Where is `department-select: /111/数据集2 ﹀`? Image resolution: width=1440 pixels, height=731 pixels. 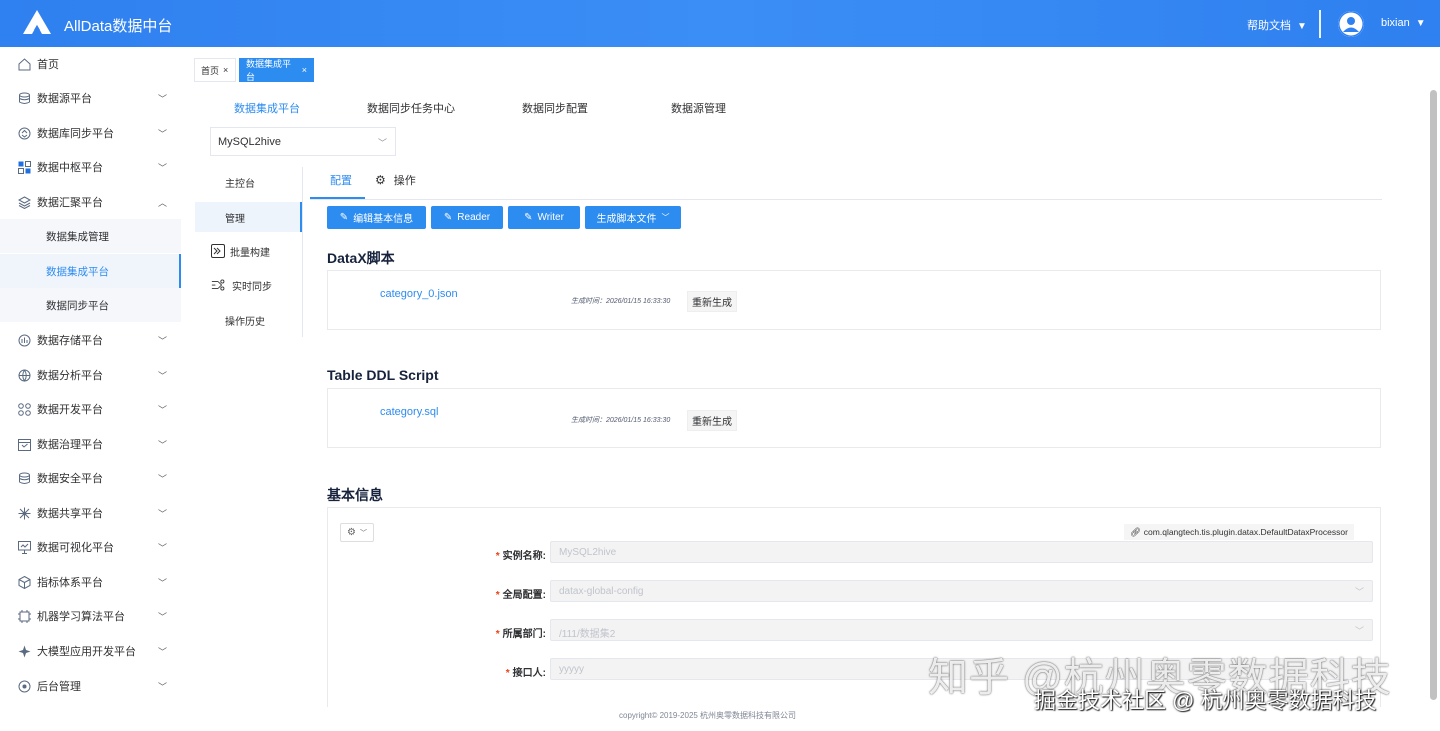 department-select: /111/数据集2 ﹀ is located at coordinates (961, 630).